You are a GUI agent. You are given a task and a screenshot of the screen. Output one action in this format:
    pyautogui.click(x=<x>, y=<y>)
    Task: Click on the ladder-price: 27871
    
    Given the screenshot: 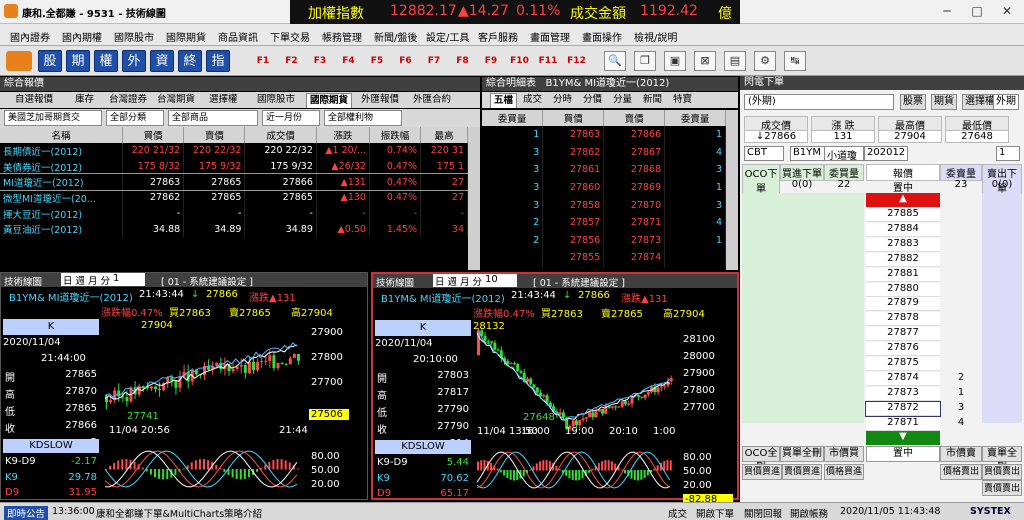 What is the action you would take?
    pyautogui.click(x=903, y=423)
    